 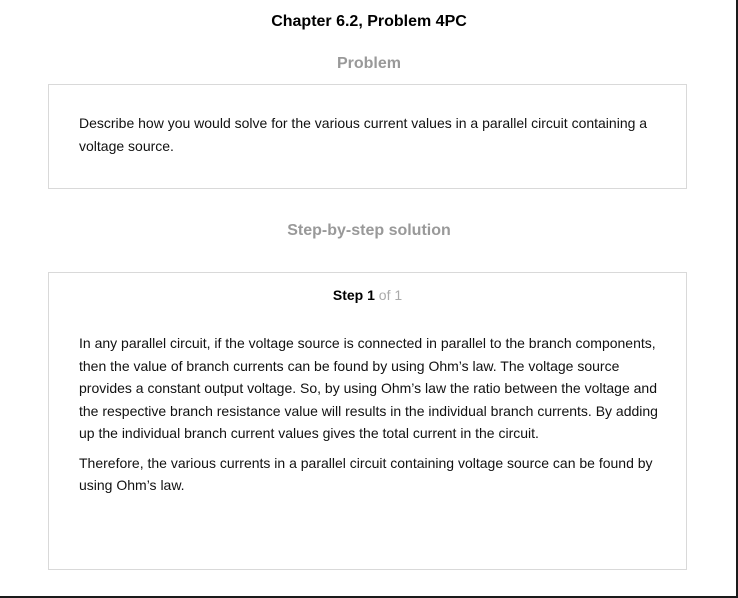 I want to click on step-indicator: Step 1 of 1, so click(x=367, y=295).